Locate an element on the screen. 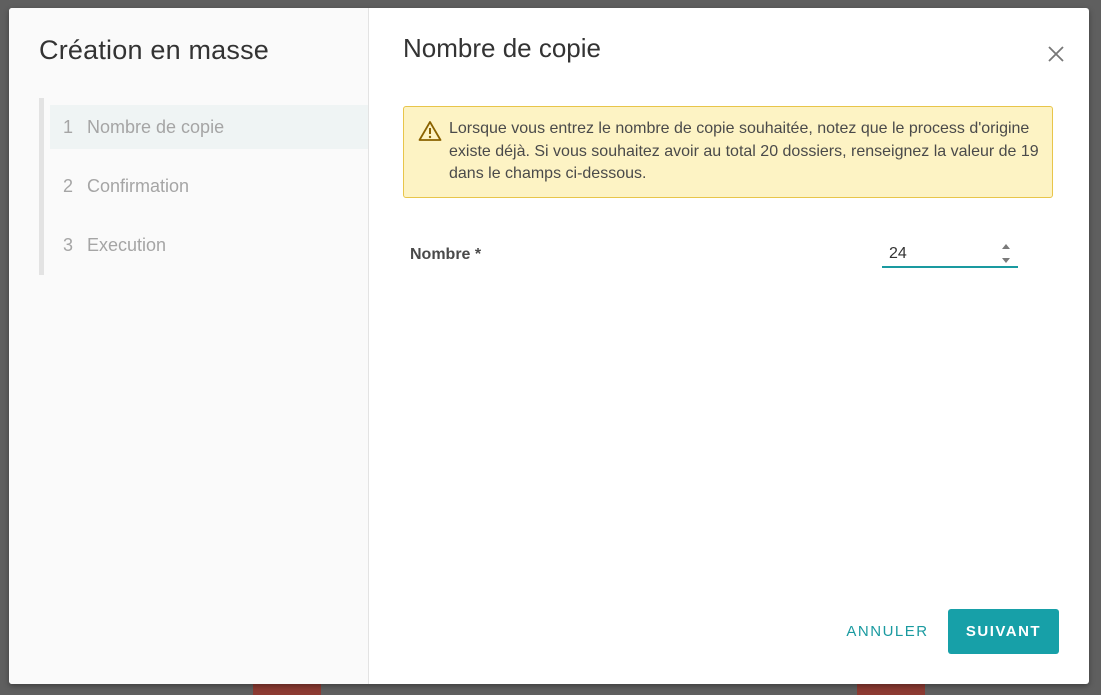 The width and height of the screenshot is (1101, 695). warning-icon is located at coordinates (430, 131).